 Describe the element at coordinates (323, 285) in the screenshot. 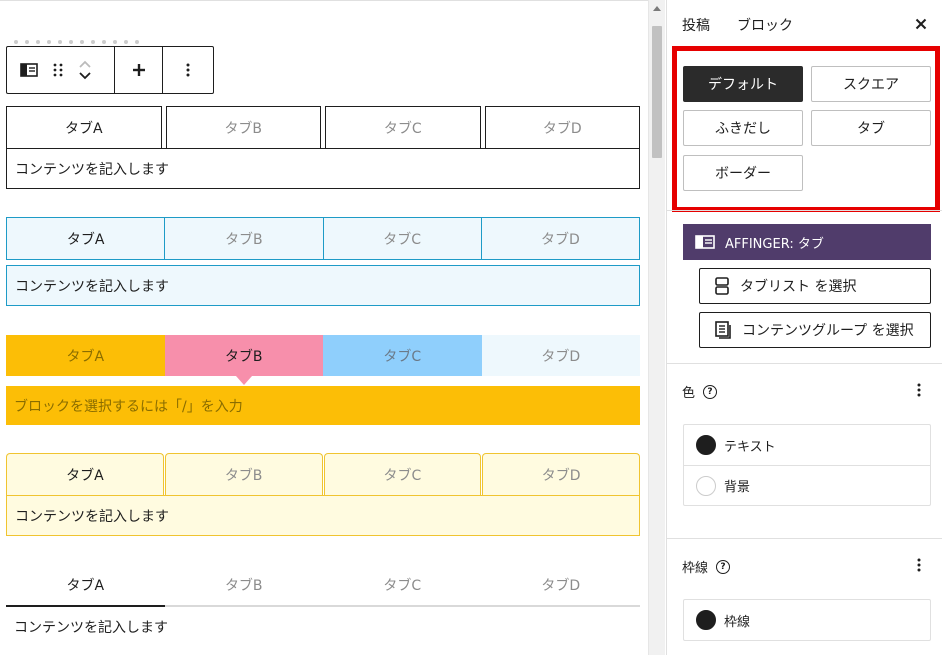

I see `tab-content-square: コンテンツを記入します` at that location.